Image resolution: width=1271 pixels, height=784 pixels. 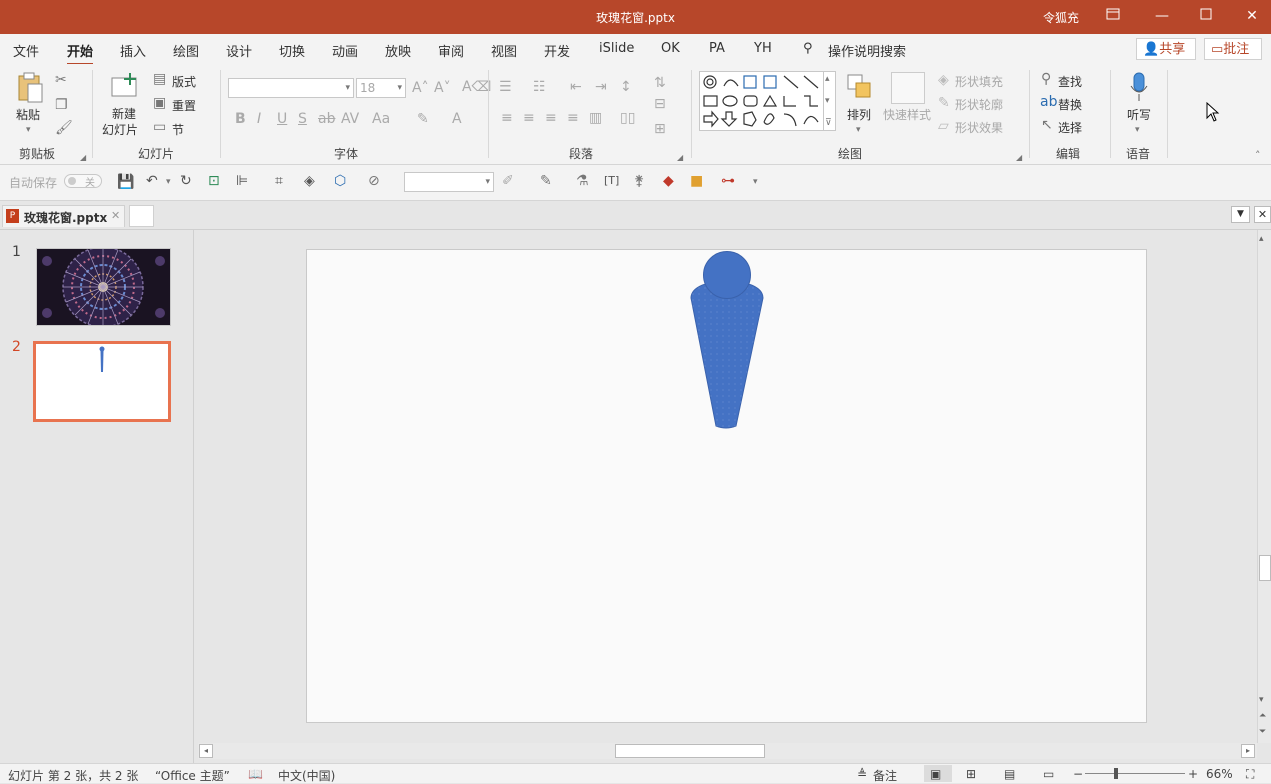 What do you see at coordinates (240, 119) in the screenshot?
I see `bold-icon: B` at bounding box center [240, 119].